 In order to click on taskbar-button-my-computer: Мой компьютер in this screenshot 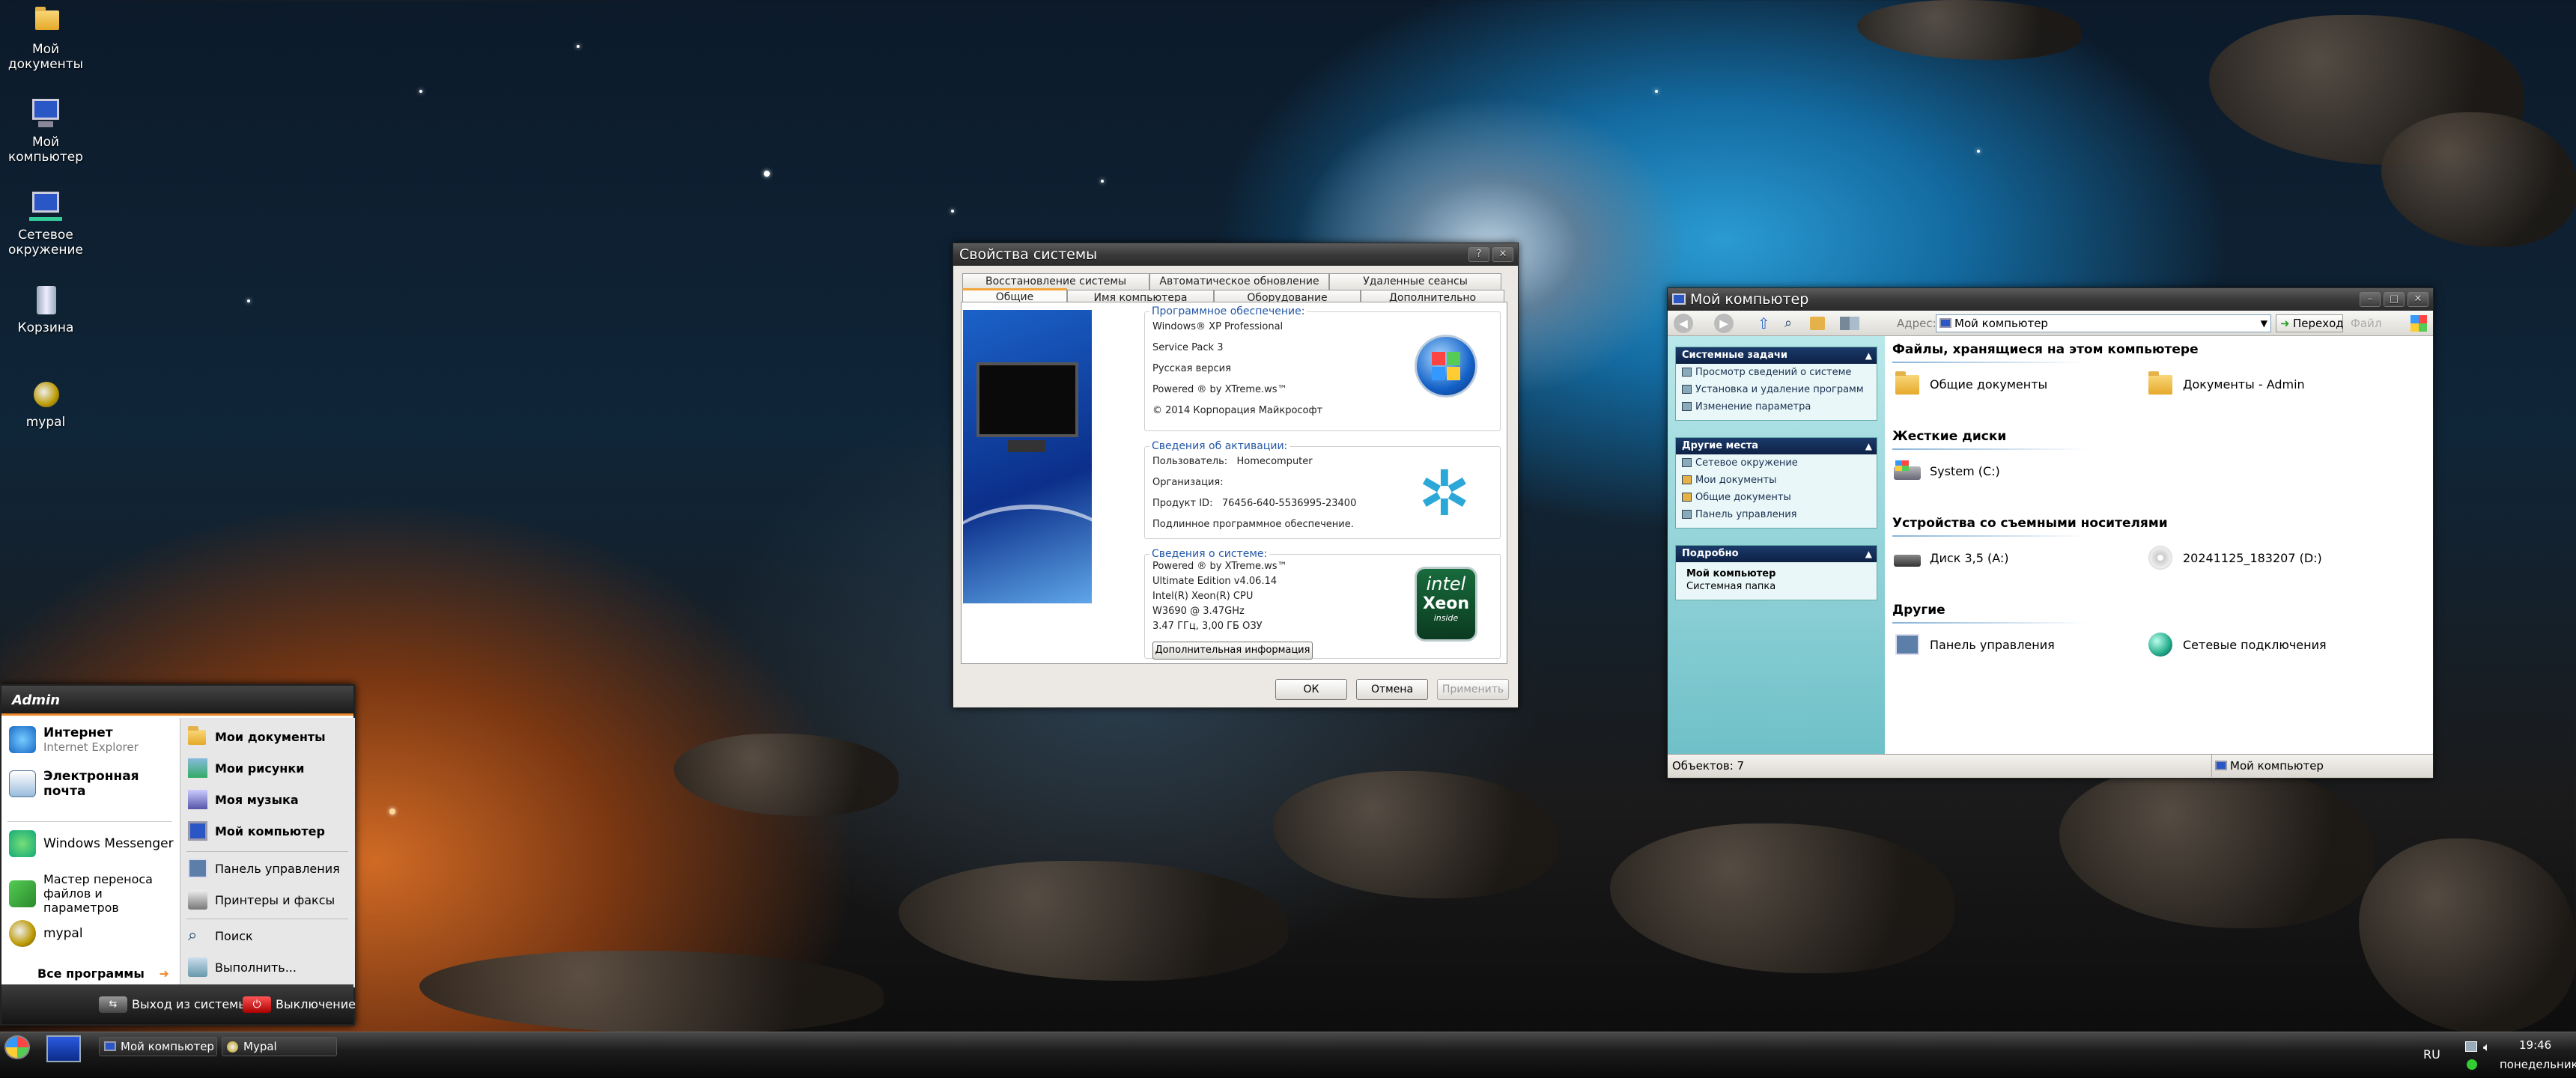, I will do `click(158, 1046)`.